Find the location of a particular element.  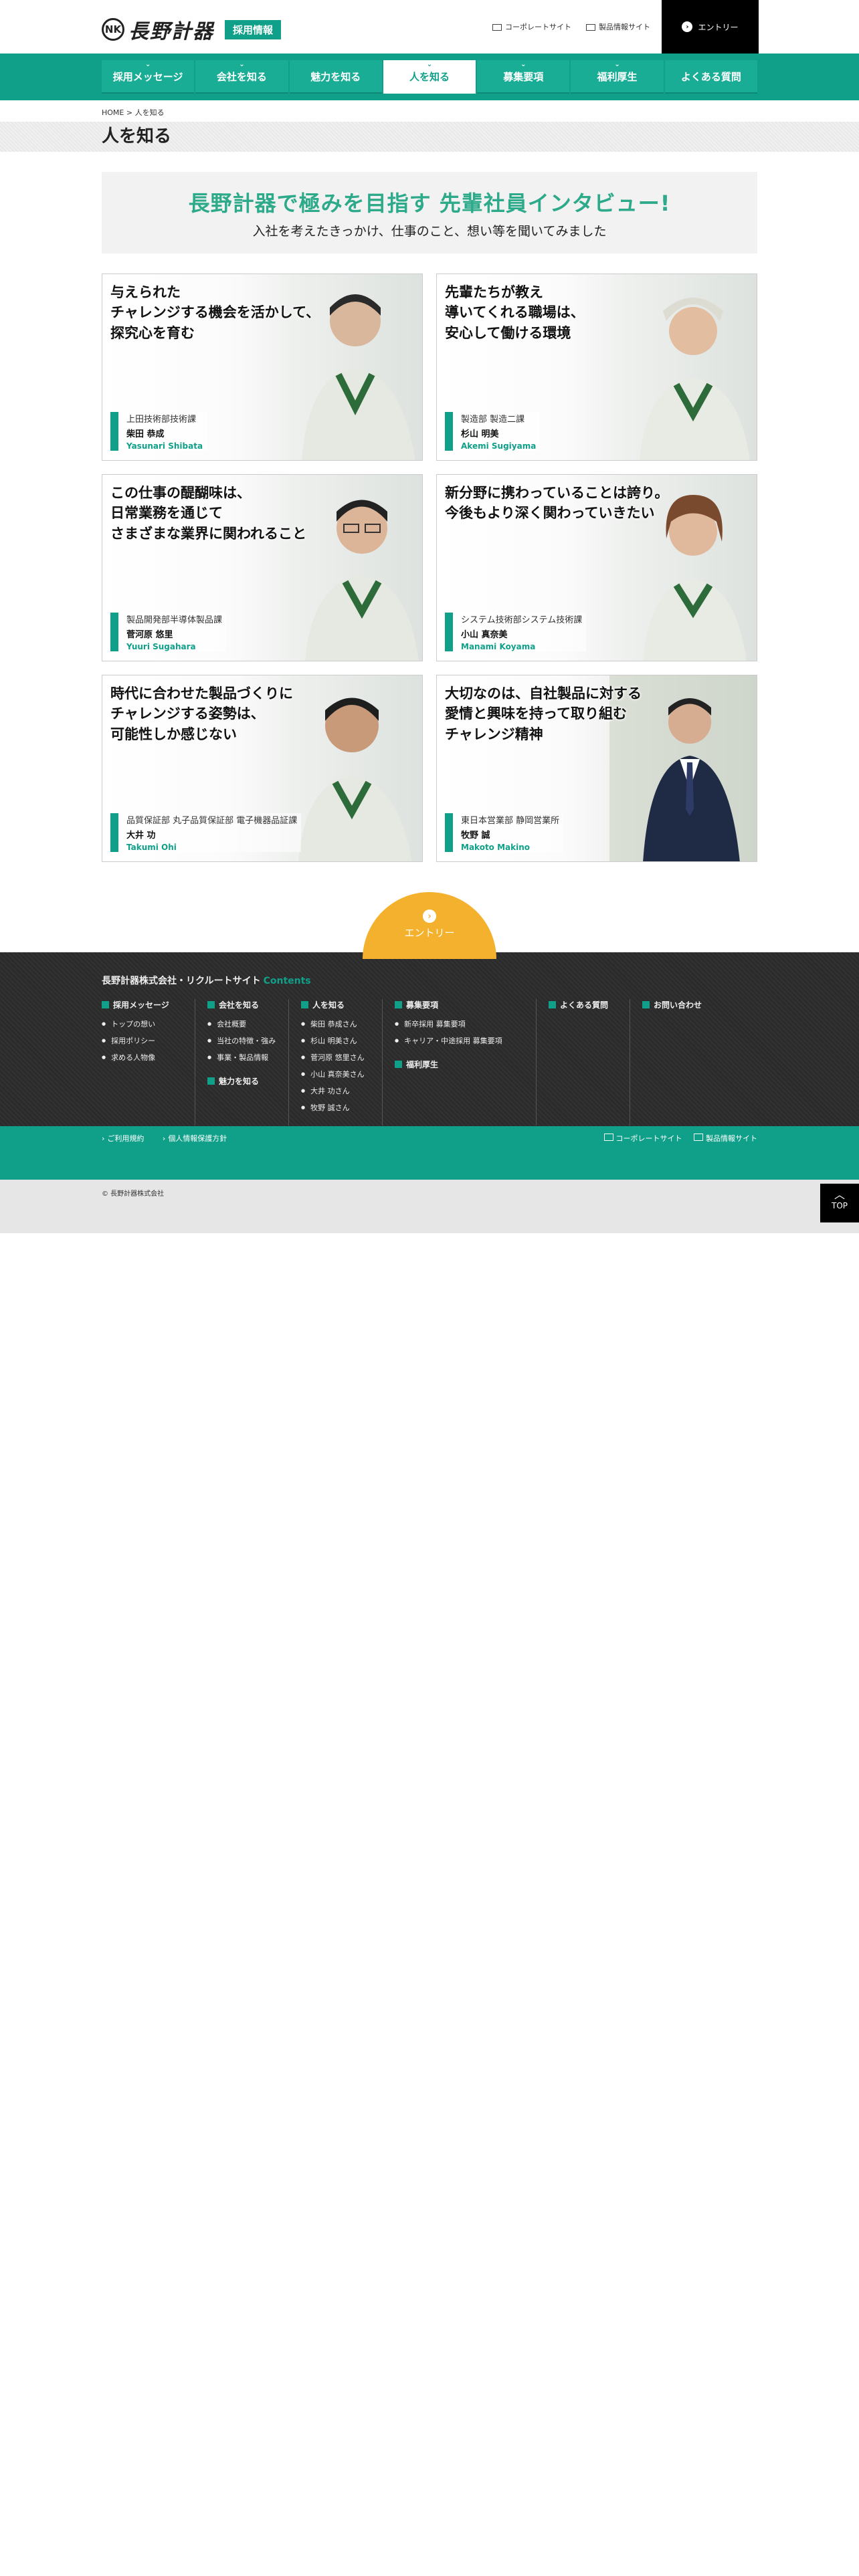

footer-link: 小山 真奈美さん is located at coordinates (341, 1075).